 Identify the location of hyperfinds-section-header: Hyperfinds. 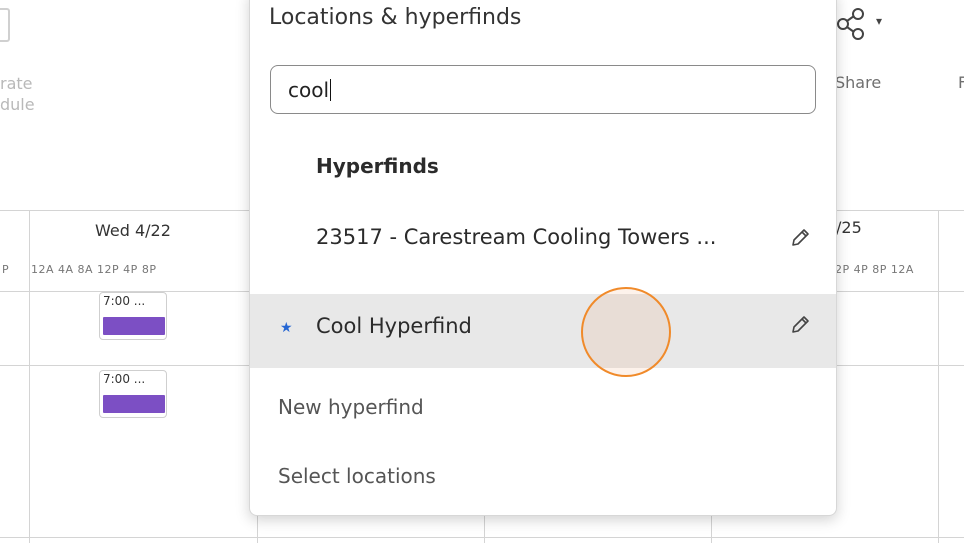
(377, 166).